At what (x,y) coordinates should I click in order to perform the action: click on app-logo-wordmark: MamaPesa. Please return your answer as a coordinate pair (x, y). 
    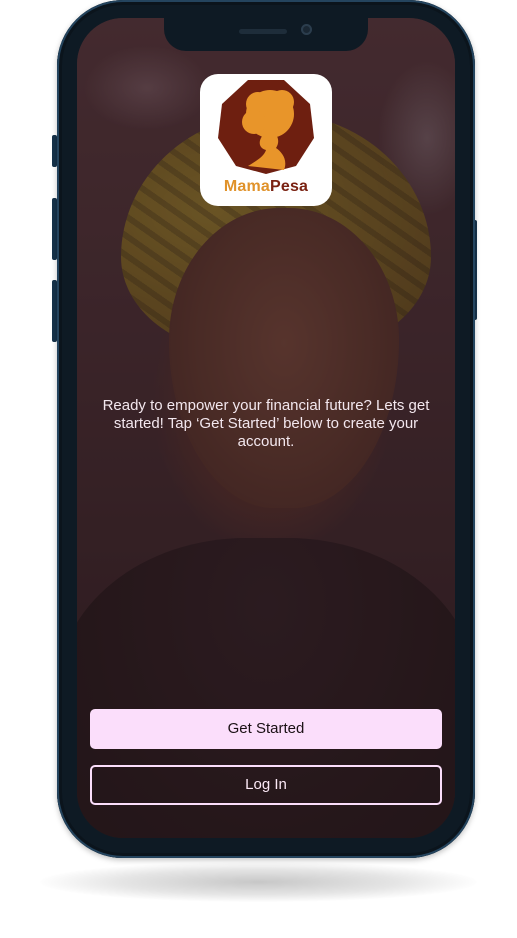
    Looking at the image, I should click on (266, 187).